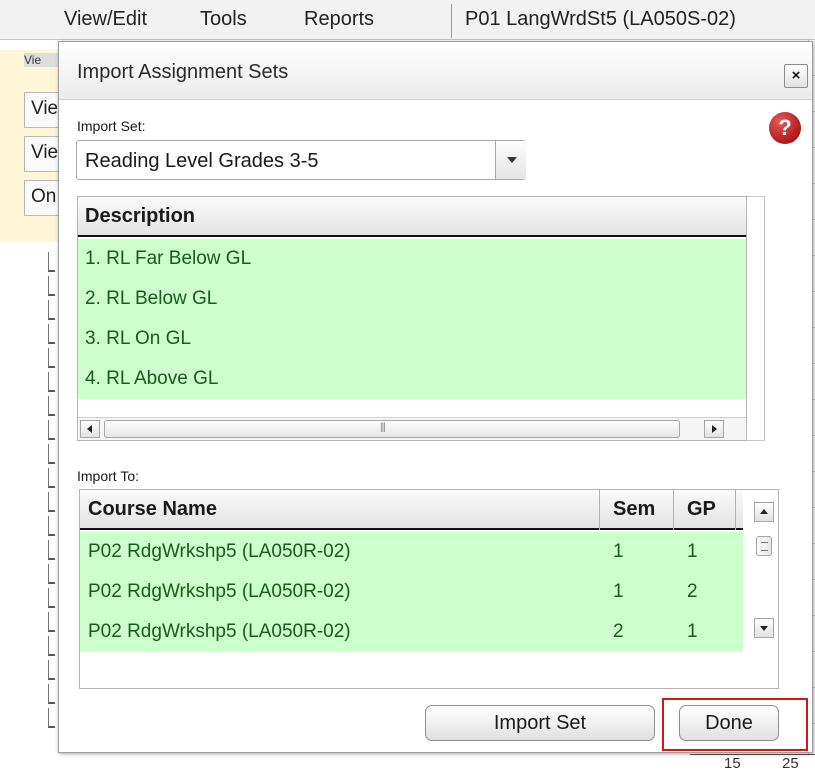  I want to click on background-cell-value: 15, so click(732, 762).